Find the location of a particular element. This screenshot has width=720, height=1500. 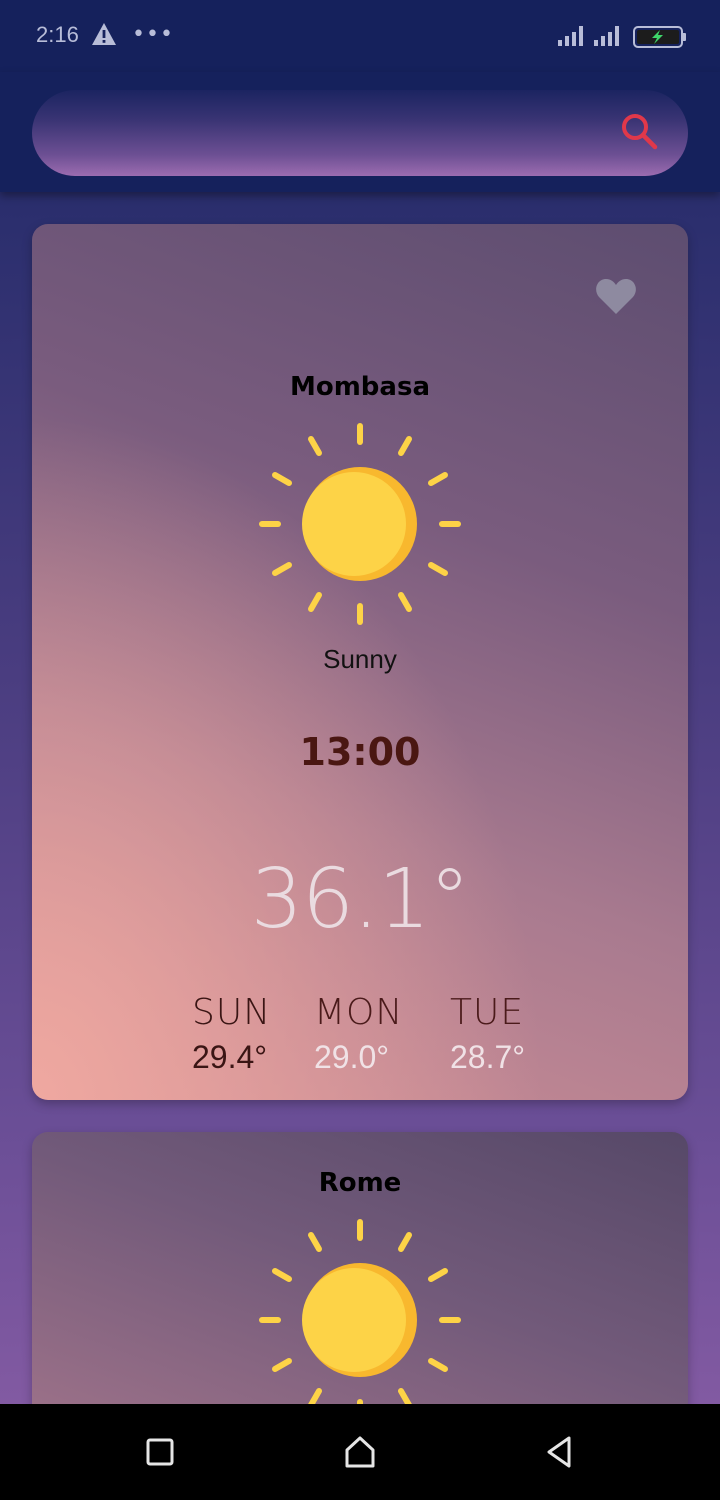

status-icons is located at coordinates (622, 37).